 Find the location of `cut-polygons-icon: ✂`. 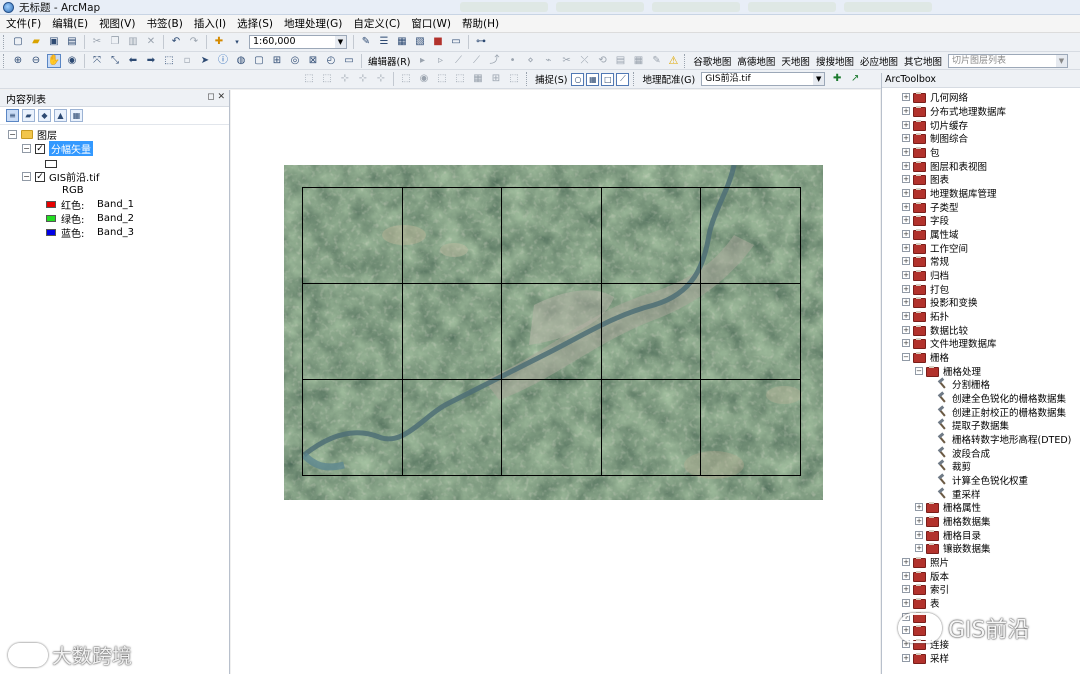

cut-polygons-icon: ✂ is located at coordinates (567, 61).